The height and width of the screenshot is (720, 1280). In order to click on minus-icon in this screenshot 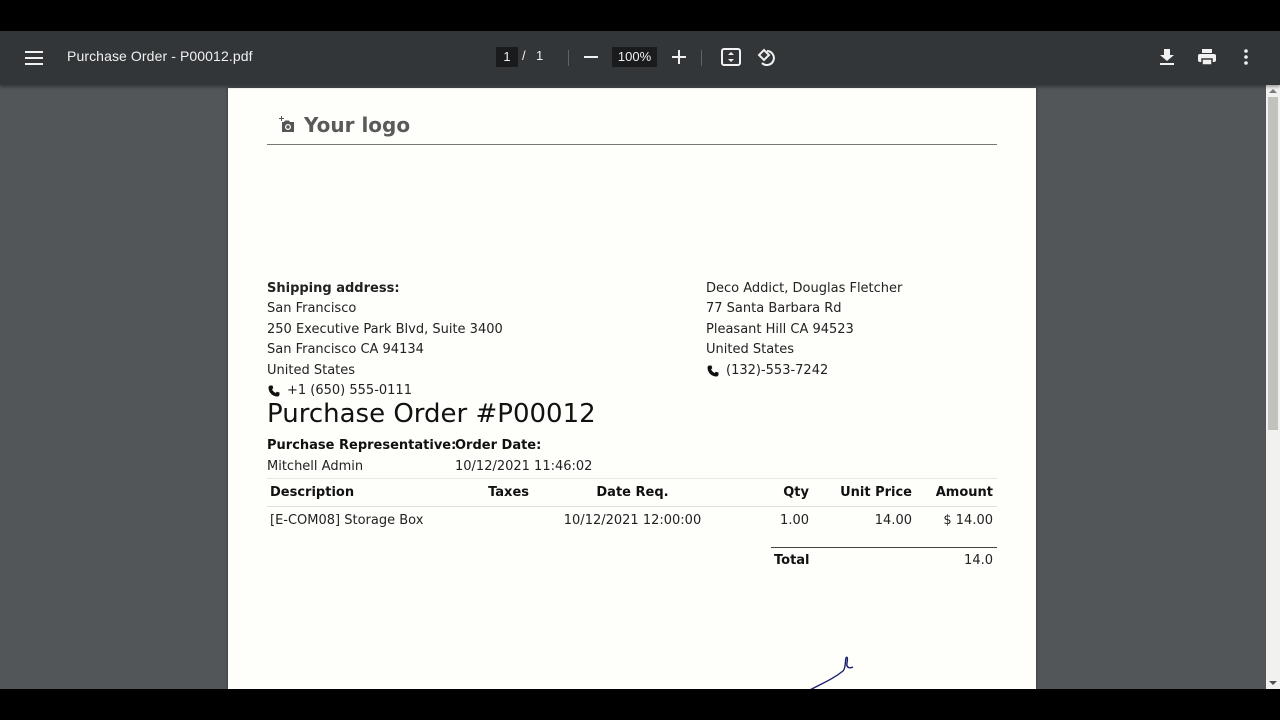, I will do `click(591, 57)`.